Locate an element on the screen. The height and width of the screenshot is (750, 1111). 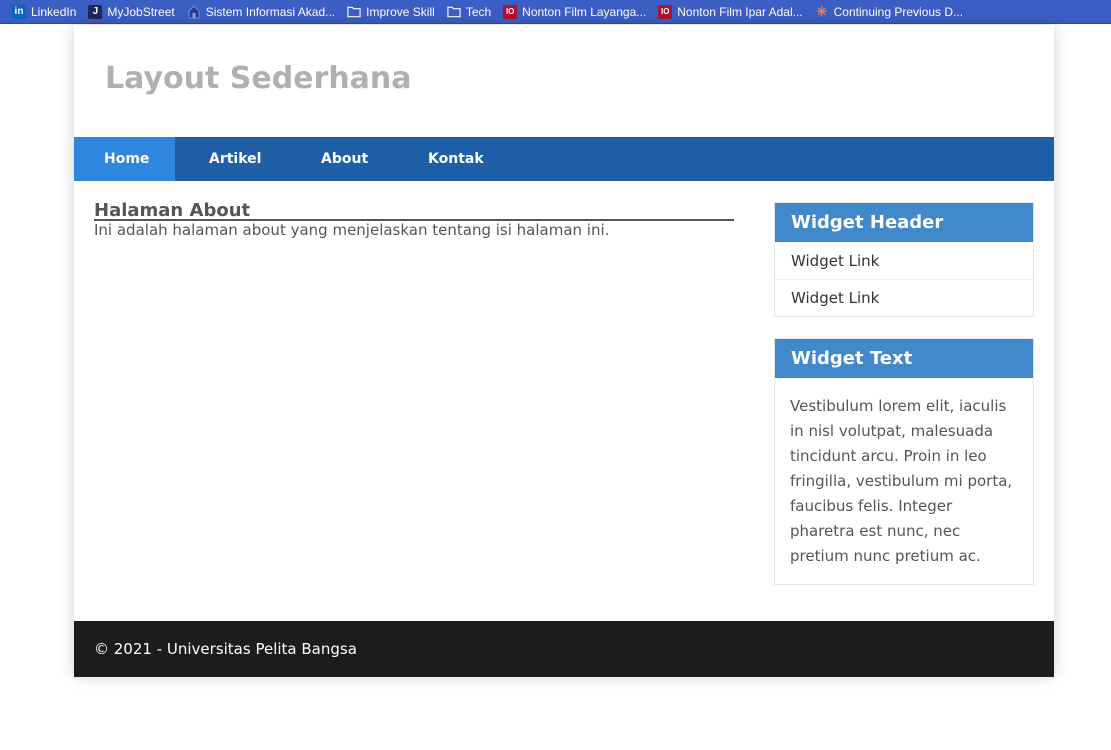
jobstreet-icon: J is located at coordinates (95, 11).